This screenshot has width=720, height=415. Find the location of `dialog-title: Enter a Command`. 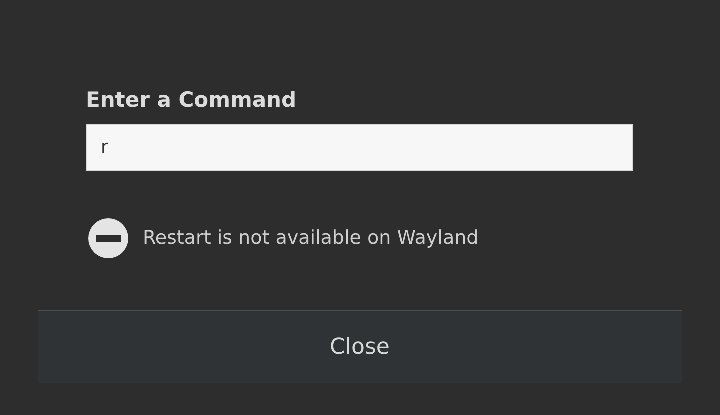

dialog-title: Enter a Command is located at coordinates (192, 100).